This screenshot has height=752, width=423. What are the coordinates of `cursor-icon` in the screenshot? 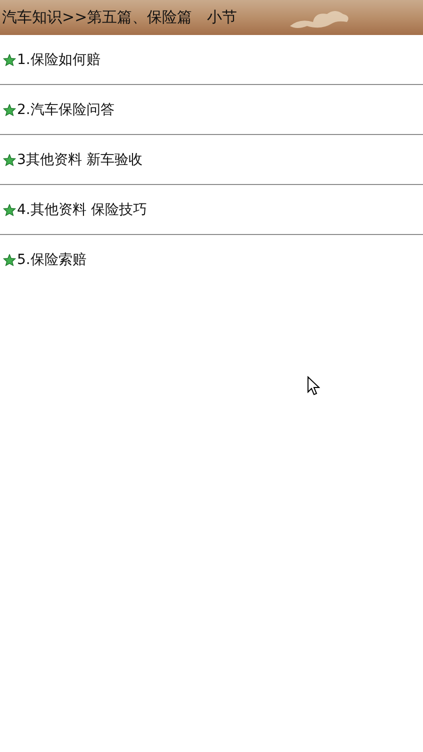 It's located at (313, 386).